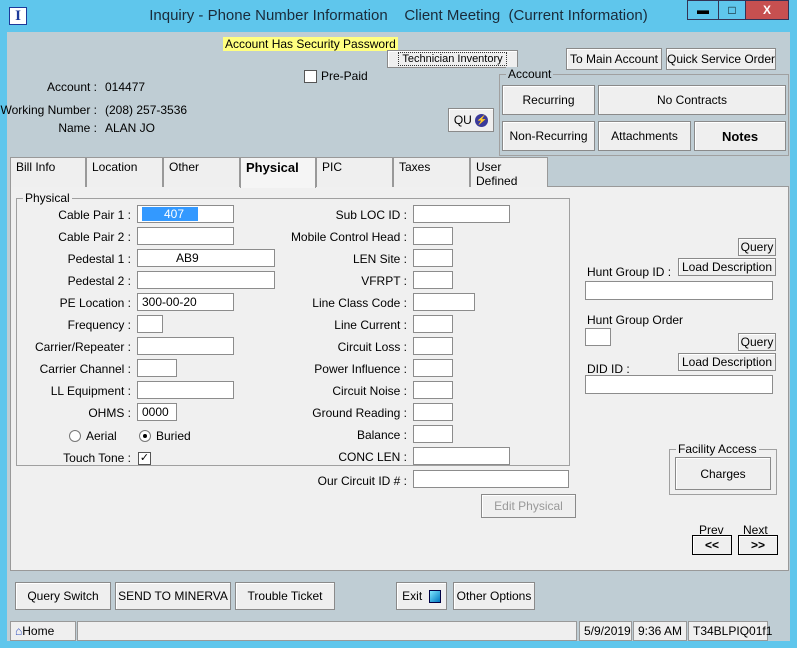 Image resolution: width=797 pixels, height=648 pixels. What do you see at coordinates (146, 110) in the screenshot?
I see `working-number-value: (208) 257-3536` at bounding box center [146, 110].